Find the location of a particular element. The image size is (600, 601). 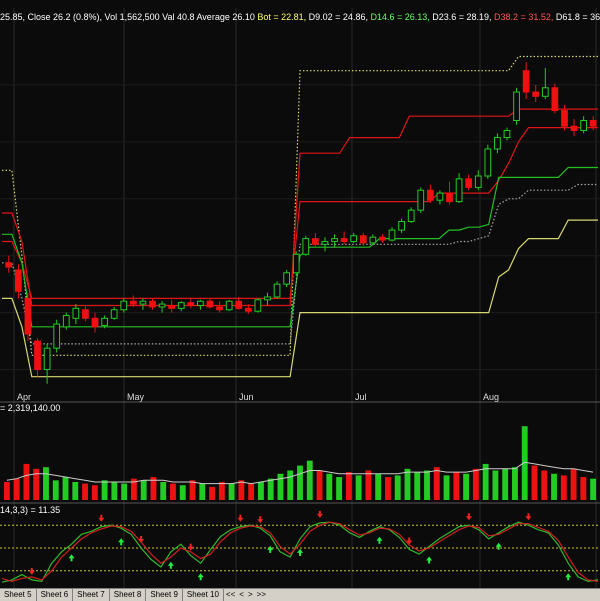

sheet-tab: Sheet 8 is located at coordinates (128, 595).